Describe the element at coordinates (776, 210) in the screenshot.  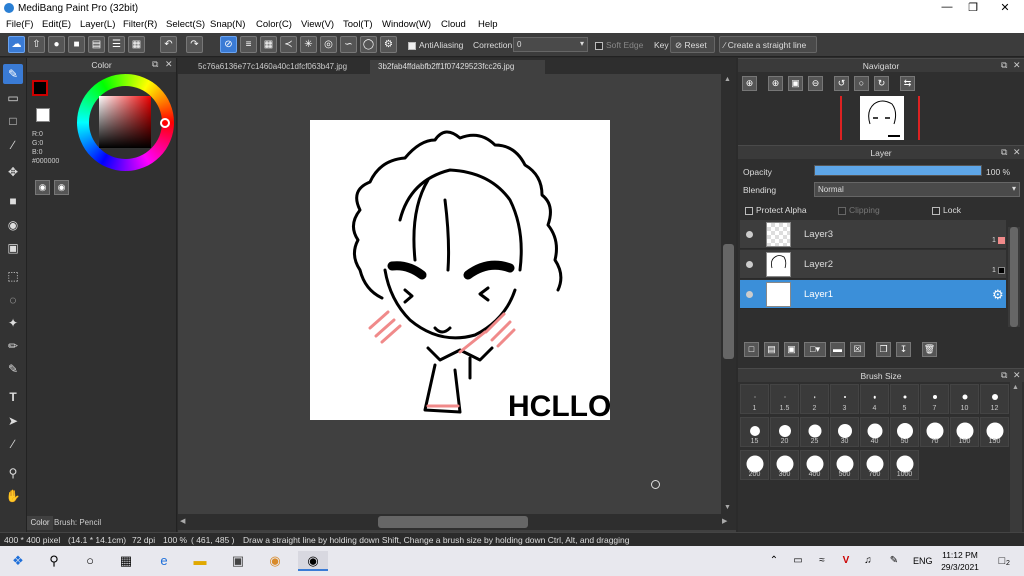
I see `protect-alpha-checkbox: Protect Alpha` at that location.